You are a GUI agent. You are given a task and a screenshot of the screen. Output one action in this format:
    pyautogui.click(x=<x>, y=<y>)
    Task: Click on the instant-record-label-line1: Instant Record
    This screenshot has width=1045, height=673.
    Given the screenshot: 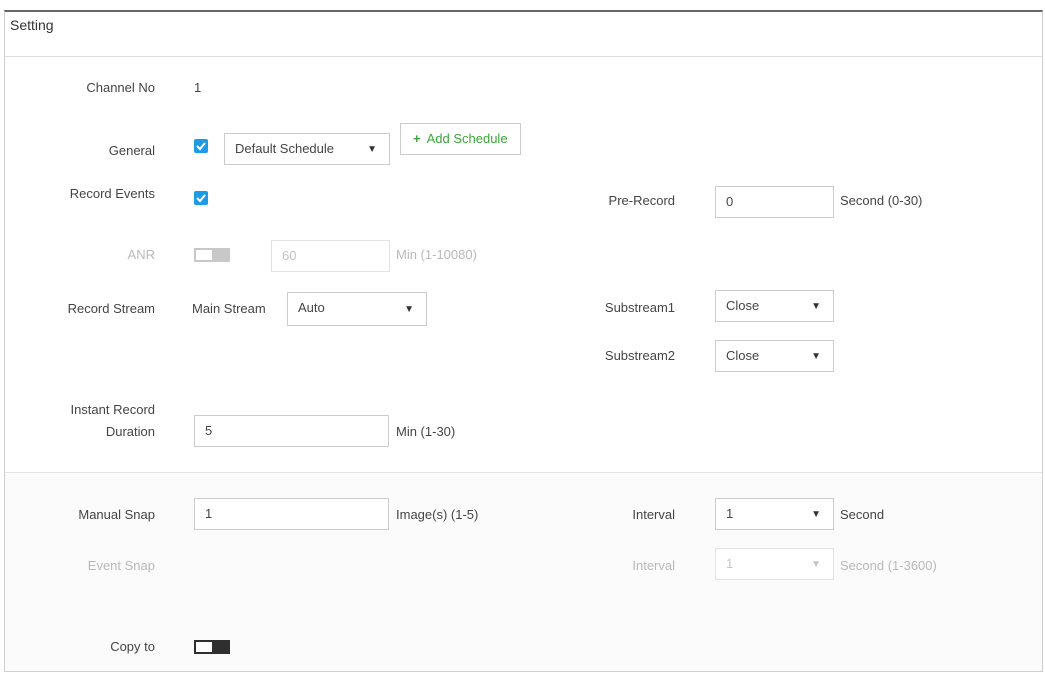 What is the action you would take?
    pyautogui.click(x=112, y=409)
    